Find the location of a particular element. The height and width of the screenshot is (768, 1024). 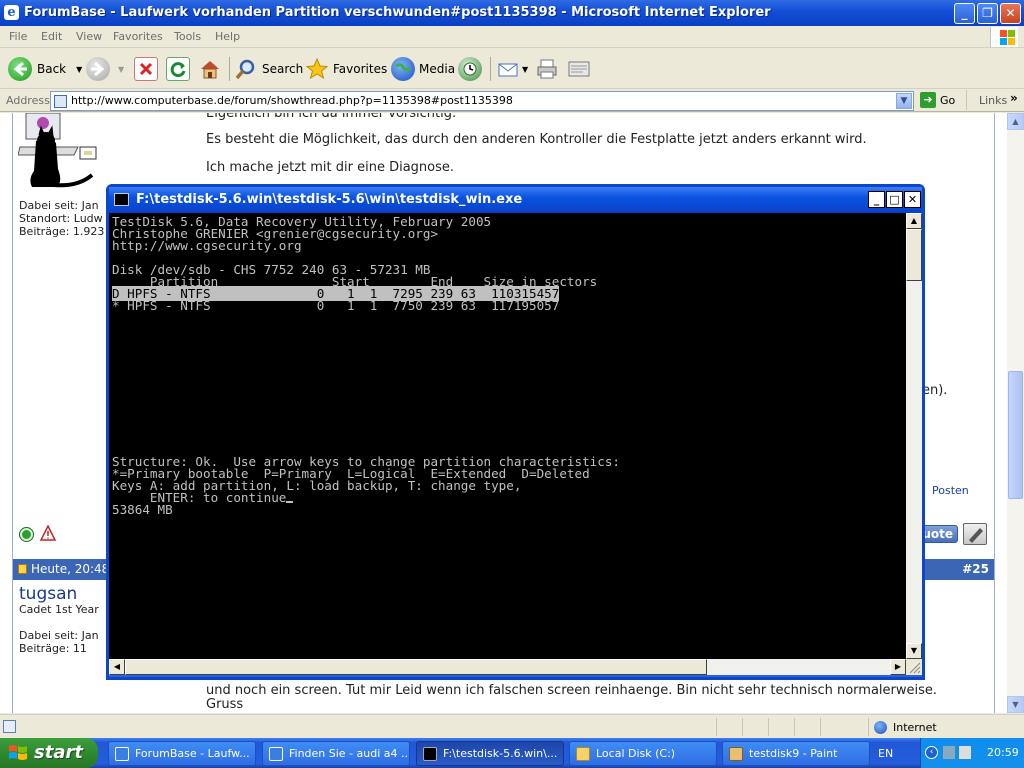

start-button: start is located at coordinates (49, 753).